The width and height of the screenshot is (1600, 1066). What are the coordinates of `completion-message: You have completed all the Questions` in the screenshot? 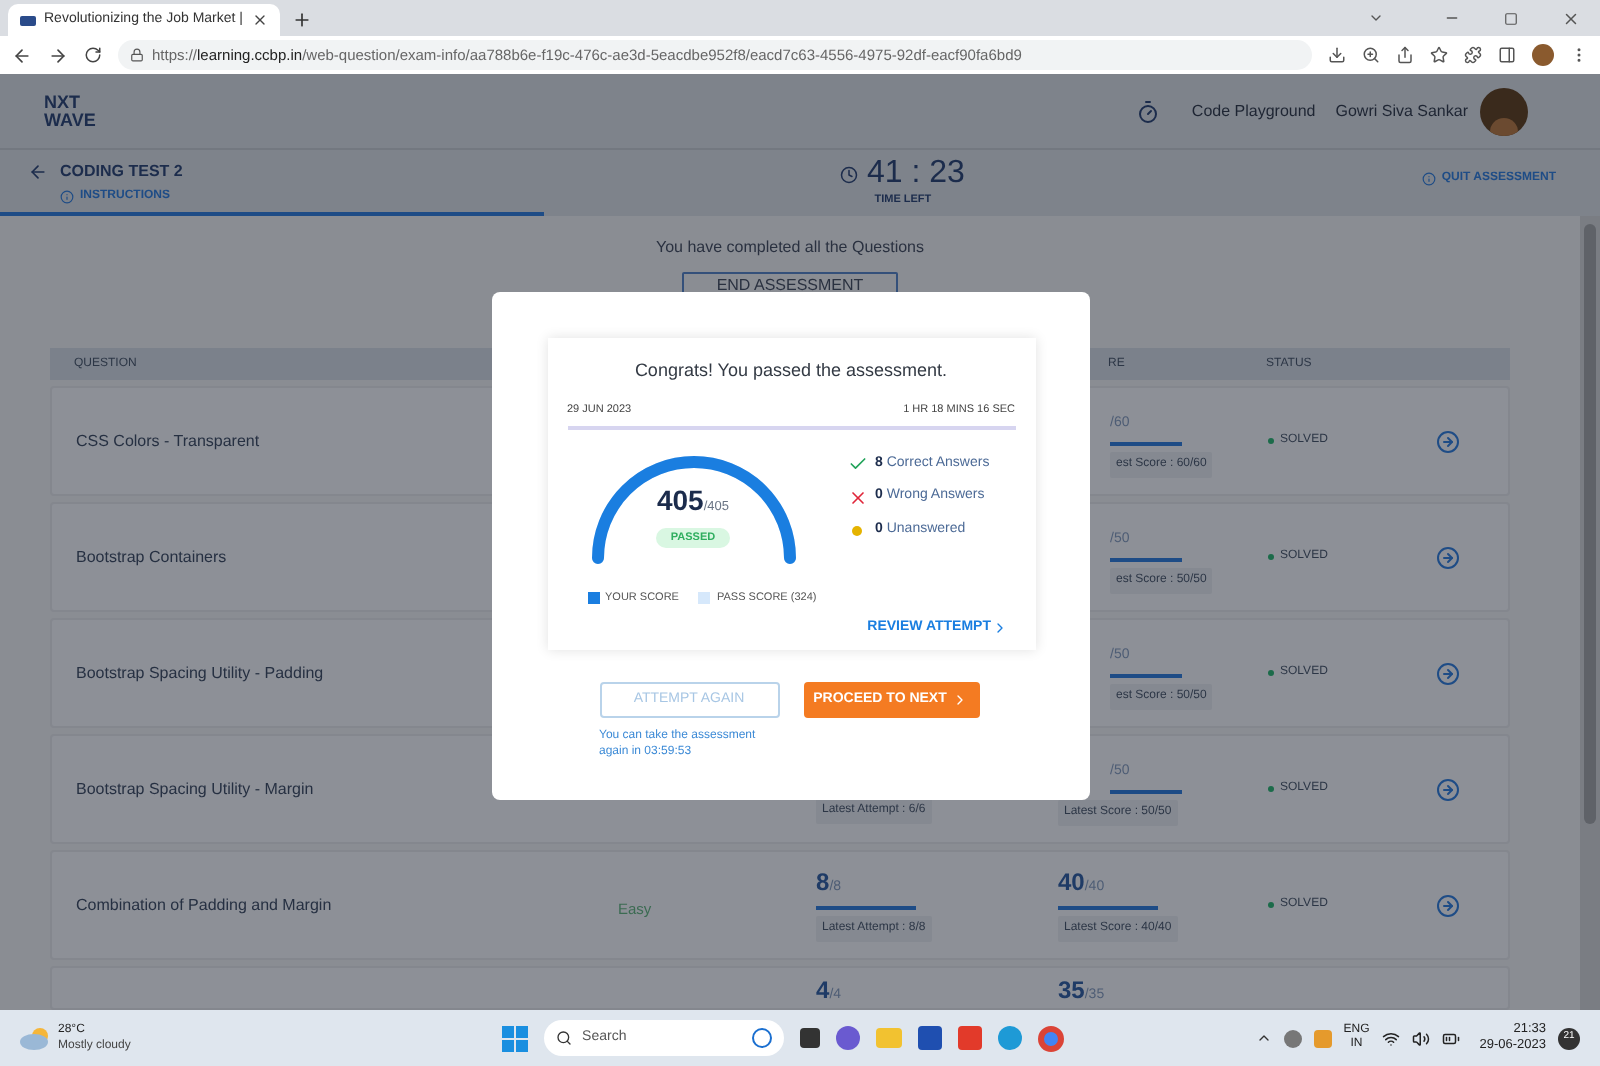 It's located at (789, 248).